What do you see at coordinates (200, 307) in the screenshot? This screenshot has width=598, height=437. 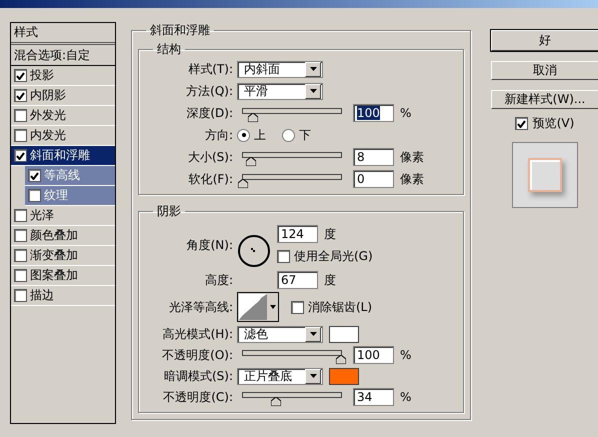 I see `field-label: 光泽等高线:` at bounding box center [200, 307].